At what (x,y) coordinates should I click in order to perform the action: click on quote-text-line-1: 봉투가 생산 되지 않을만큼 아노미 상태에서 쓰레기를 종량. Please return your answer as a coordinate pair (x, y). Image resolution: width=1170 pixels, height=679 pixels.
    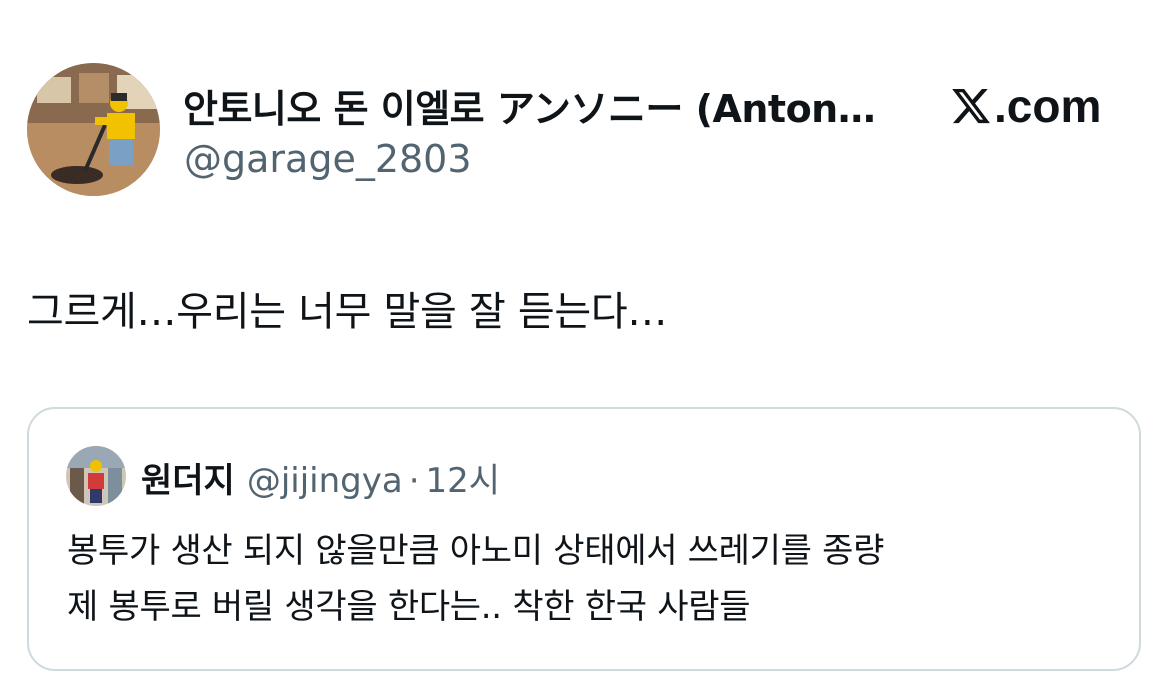
    Looking at the image, I should click on (476, 551).